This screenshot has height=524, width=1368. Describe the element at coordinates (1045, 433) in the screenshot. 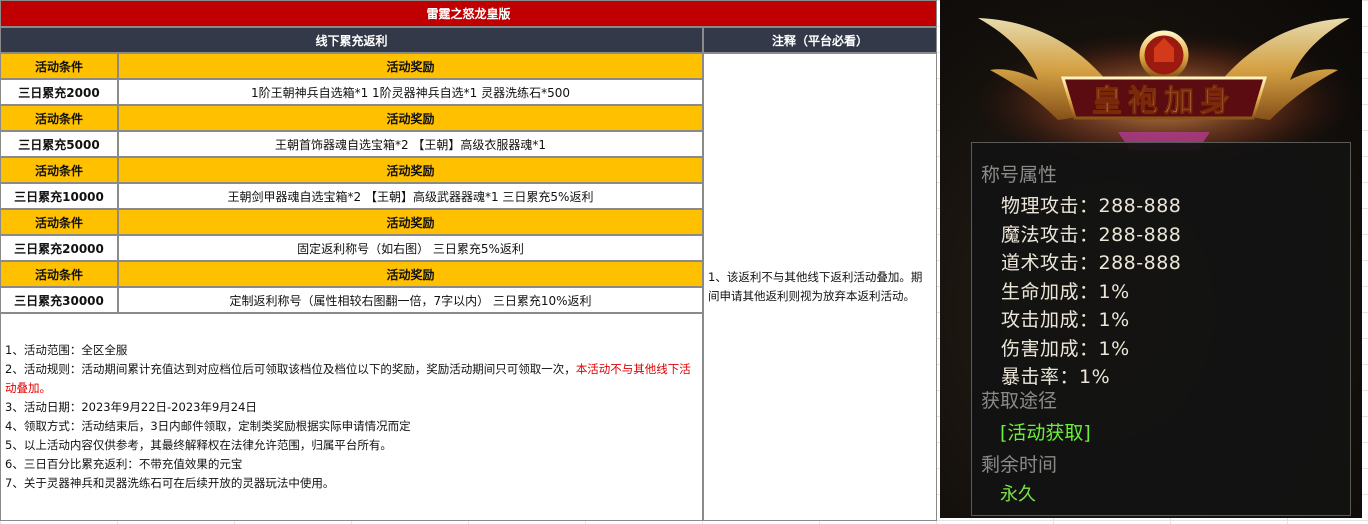

I see `source-value: [活动获取]` at that location.